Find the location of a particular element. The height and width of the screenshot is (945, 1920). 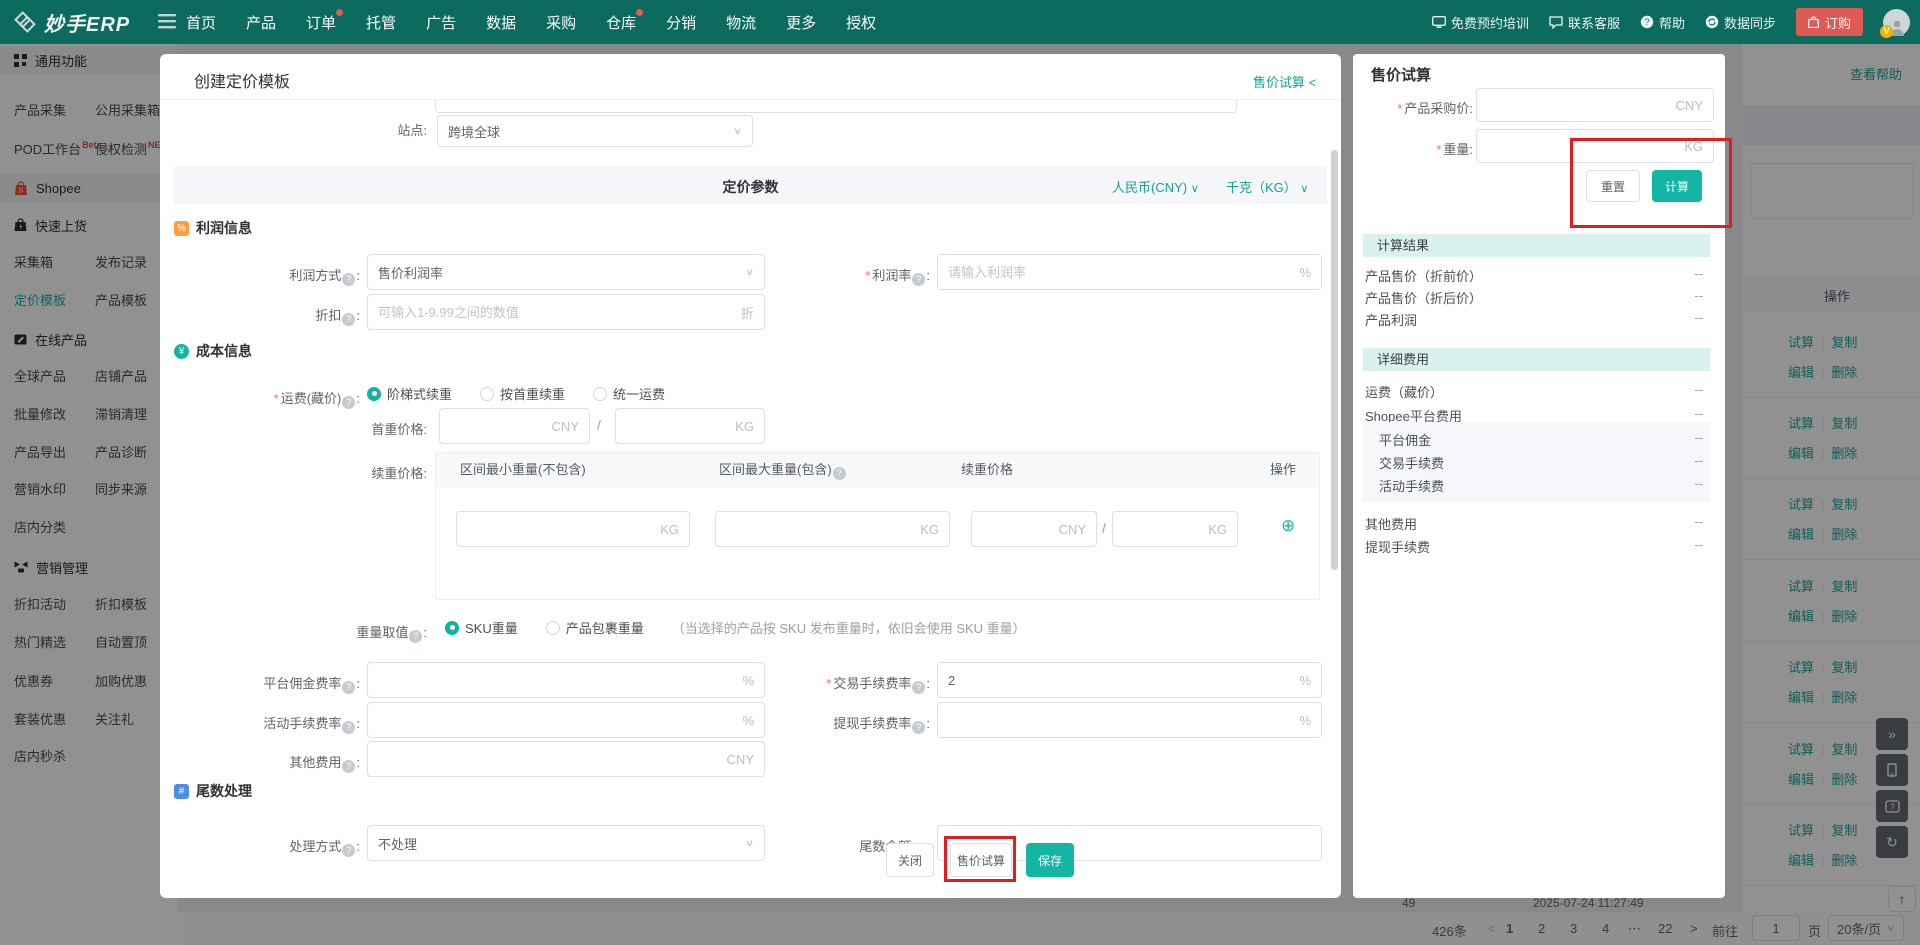

site-select: 跨境全球 ∨ is located at coordinates (595, 131).